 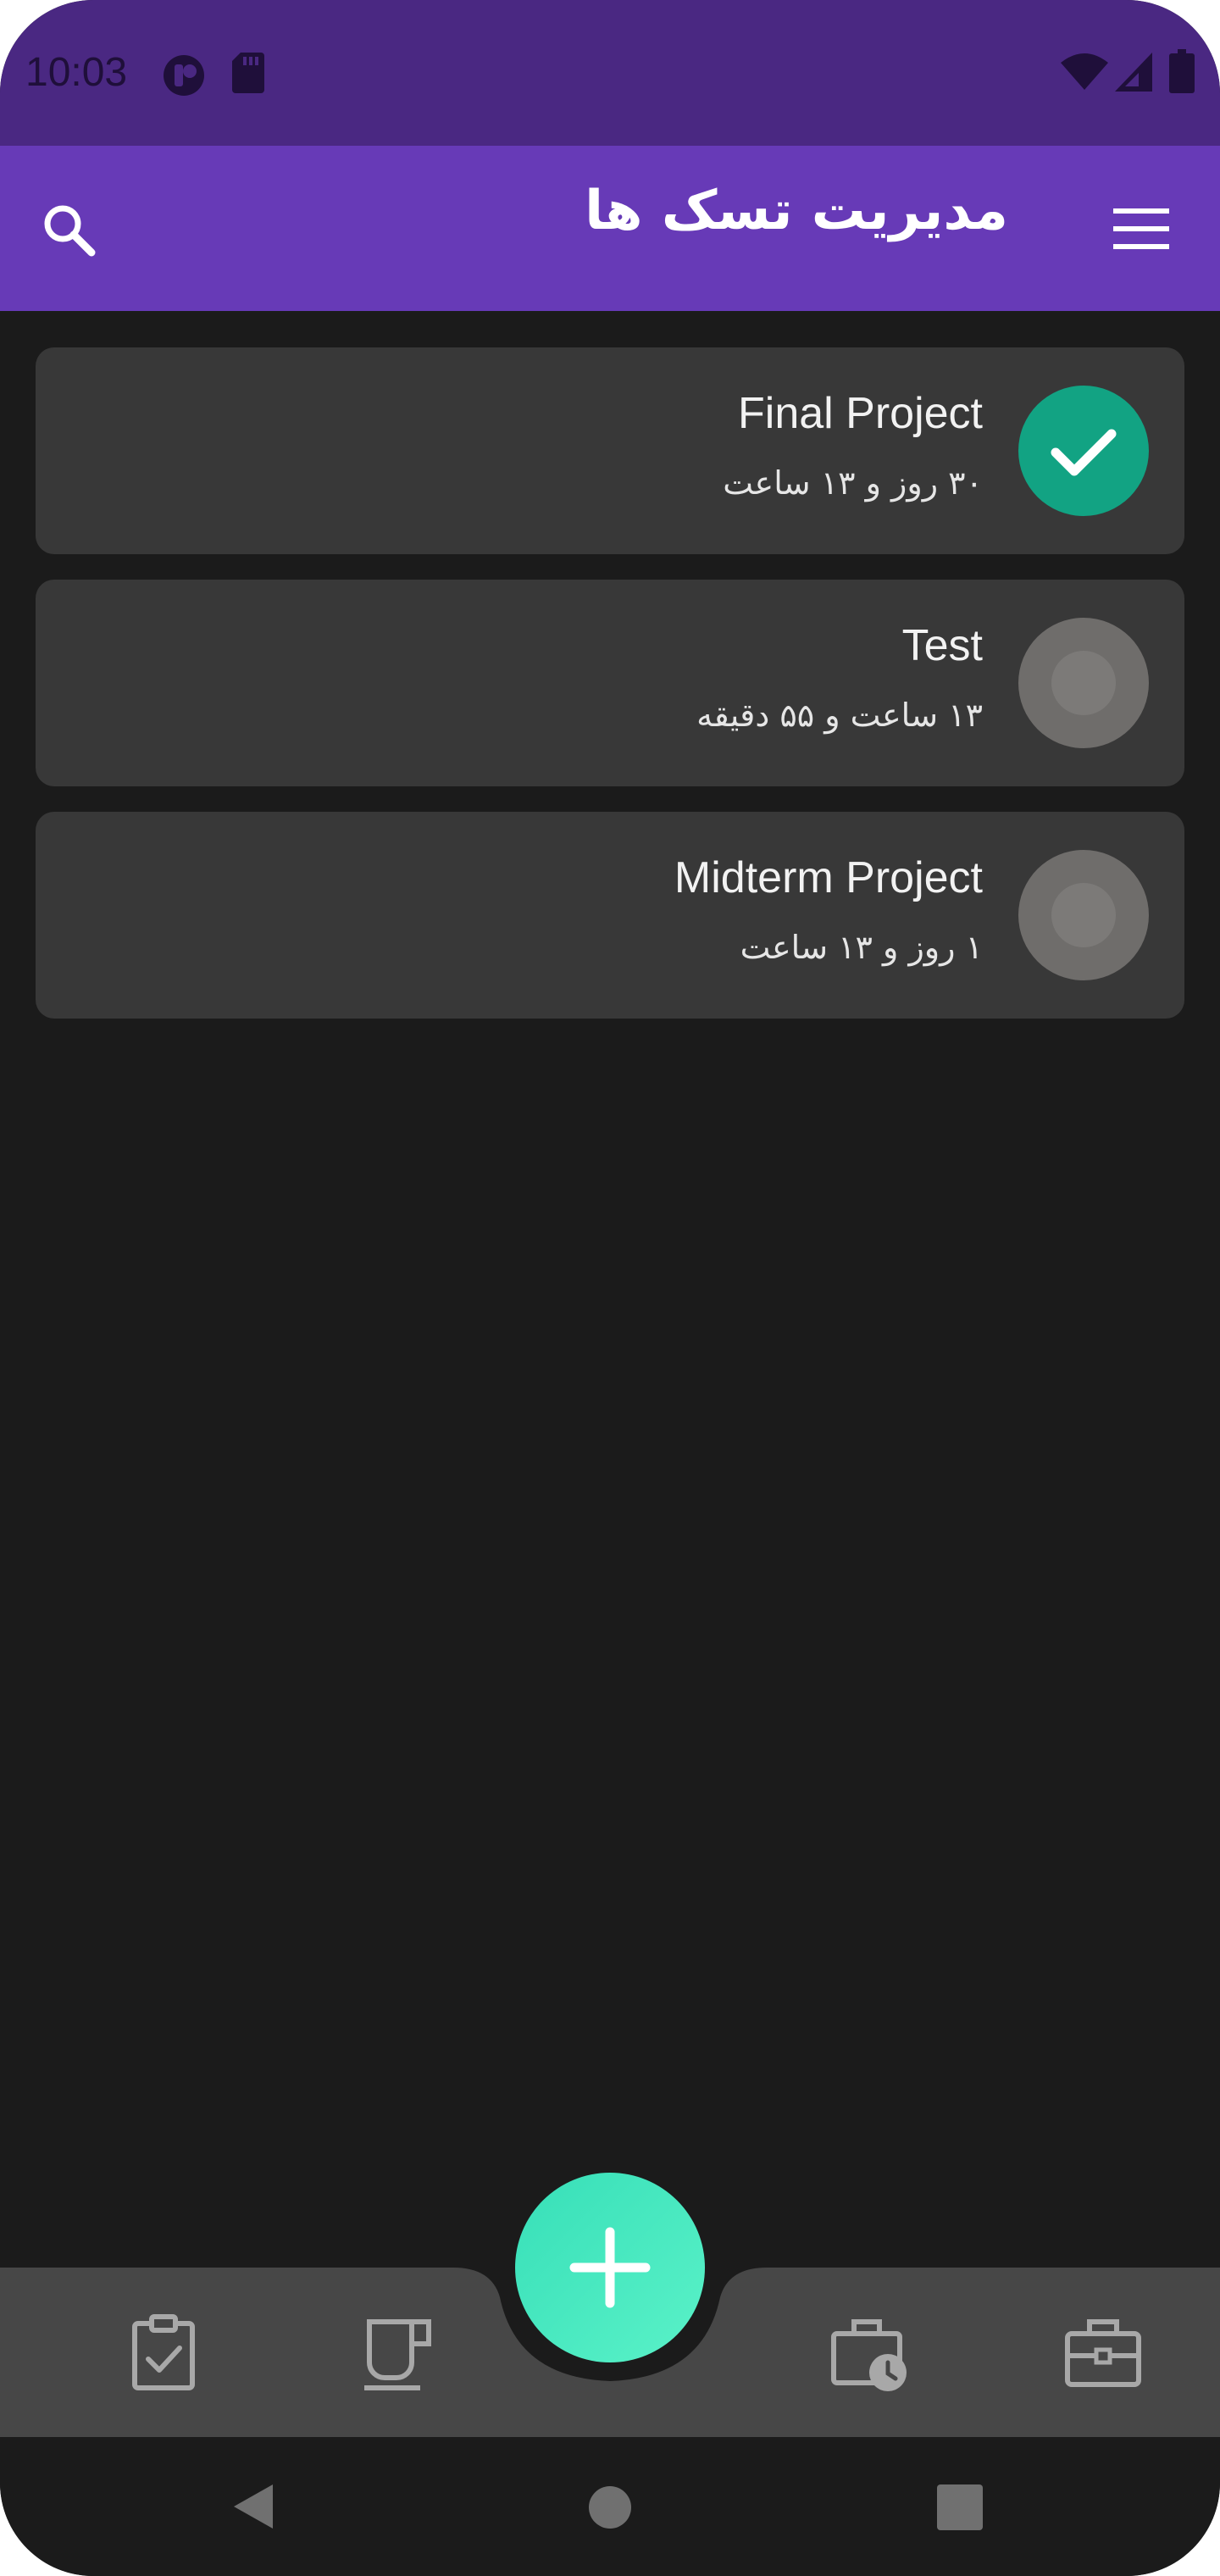 I want to click on status-bar: 10:03, so click(x=610, y=73).